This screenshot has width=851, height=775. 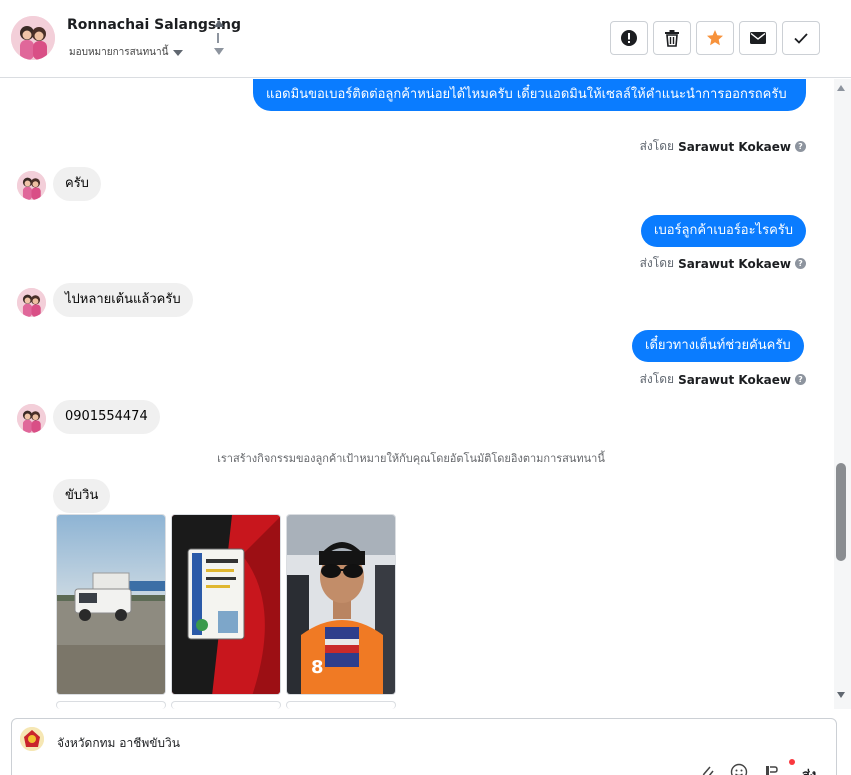 I want to click on check-icon, so click(x=801, y=38).